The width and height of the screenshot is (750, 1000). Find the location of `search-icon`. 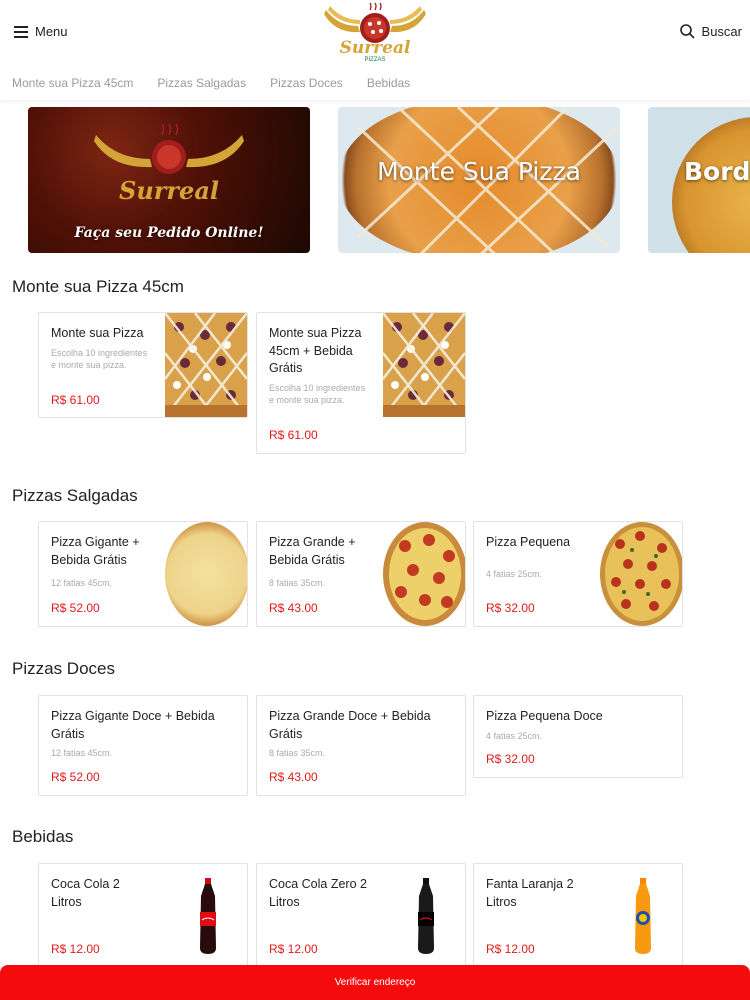

search-icon is located at coordinates (687, 31).